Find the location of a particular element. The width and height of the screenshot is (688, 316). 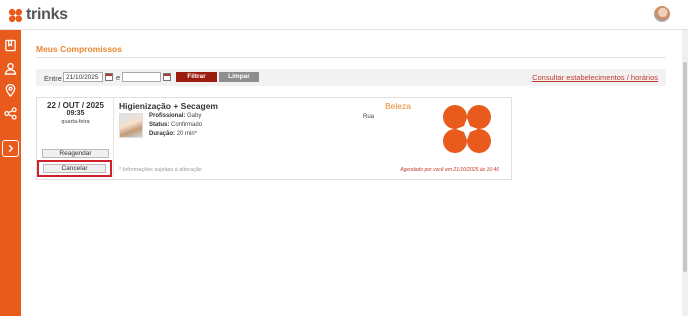

status-label: Status: is located at coordinates (159, 125).